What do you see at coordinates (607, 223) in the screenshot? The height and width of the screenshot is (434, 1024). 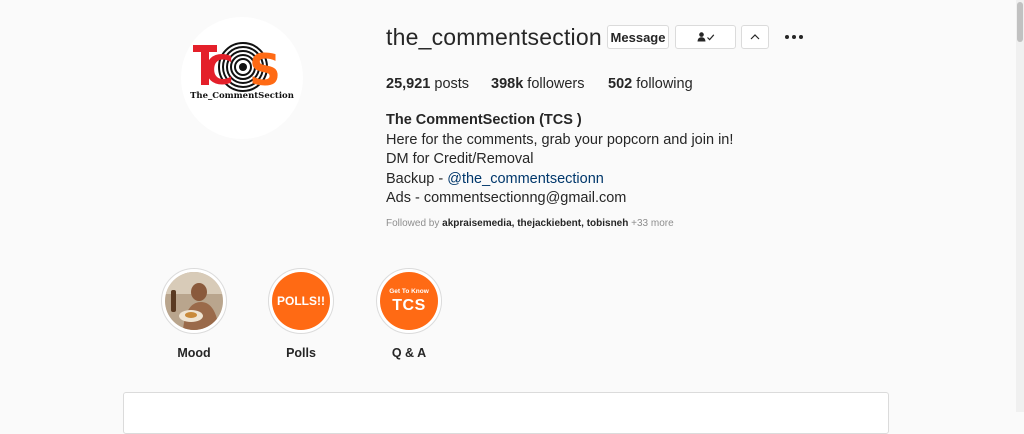 I see `follower-name: tobisneh` at bounding box center [607, 223].